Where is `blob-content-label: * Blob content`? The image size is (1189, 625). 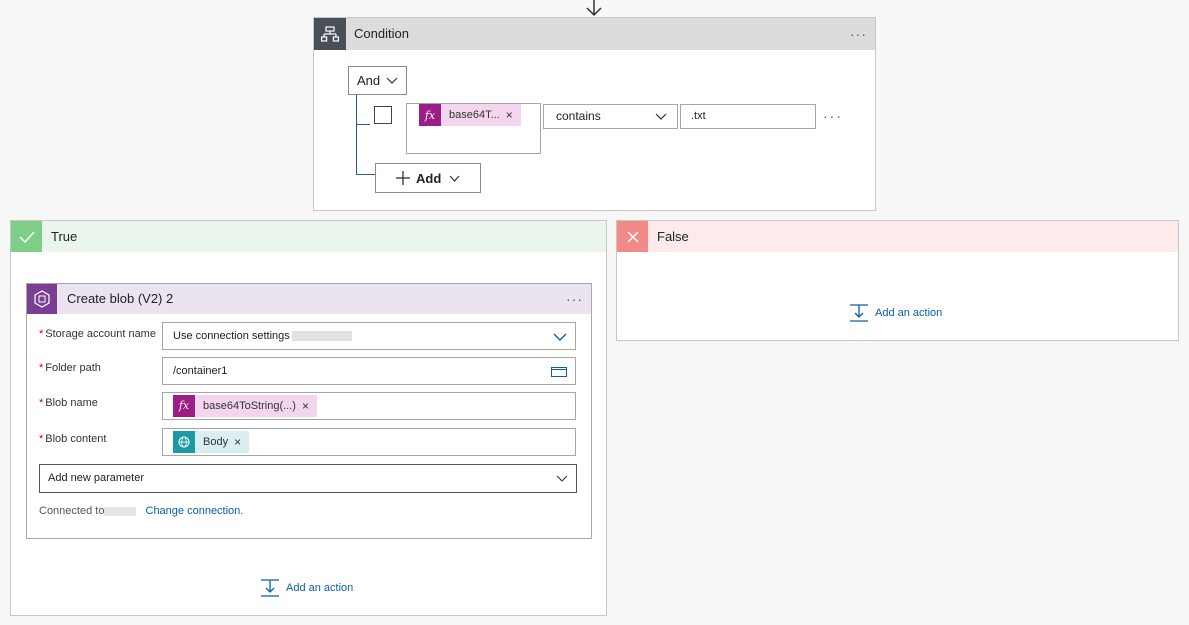
blob-content-label: * Blob content is located at coordinates (73, 439).